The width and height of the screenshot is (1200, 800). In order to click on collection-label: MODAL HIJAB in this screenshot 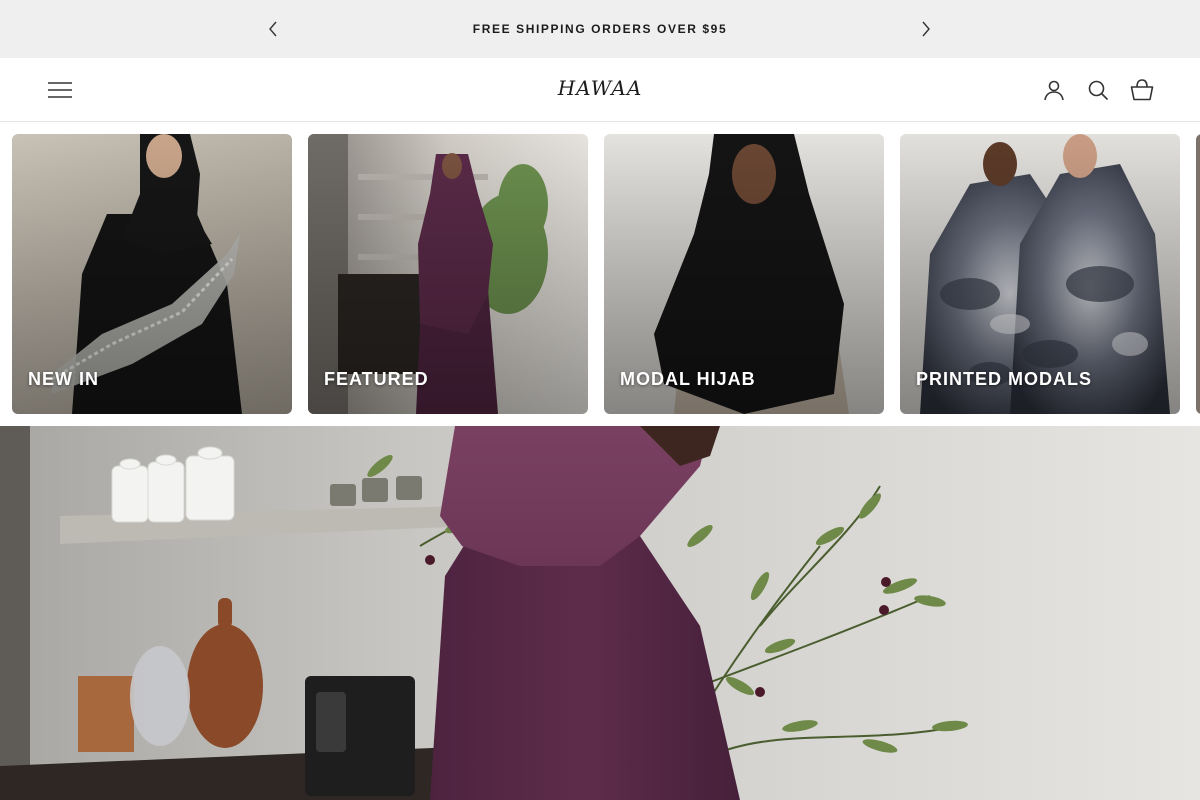, I will do `click(688, 379)`.